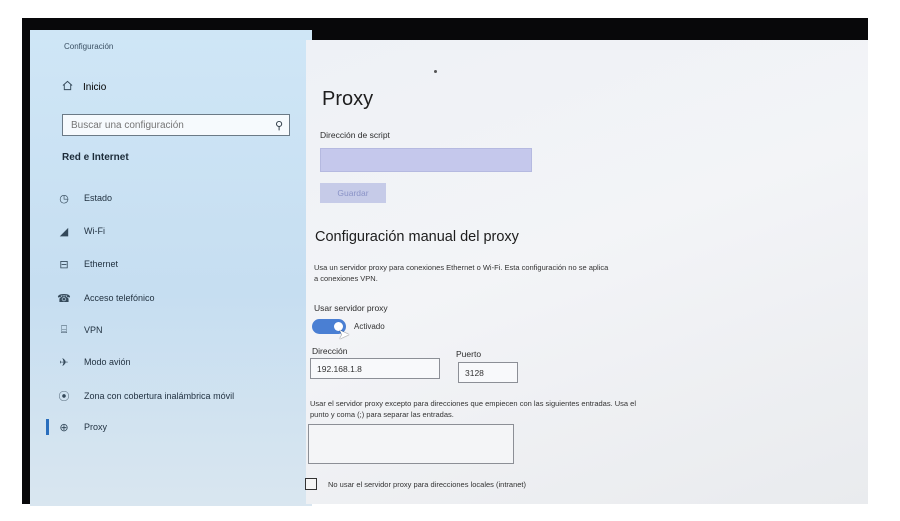  I want to click on address-field, so click(375, 368).